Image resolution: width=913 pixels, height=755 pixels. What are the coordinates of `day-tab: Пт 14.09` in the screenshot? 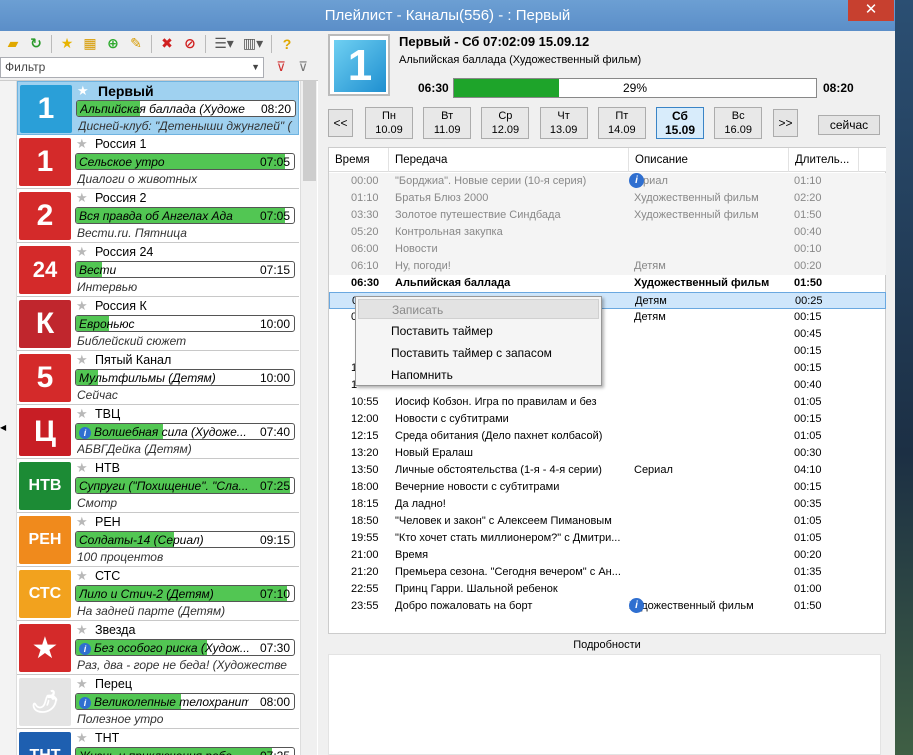 It's located at (621, 123).